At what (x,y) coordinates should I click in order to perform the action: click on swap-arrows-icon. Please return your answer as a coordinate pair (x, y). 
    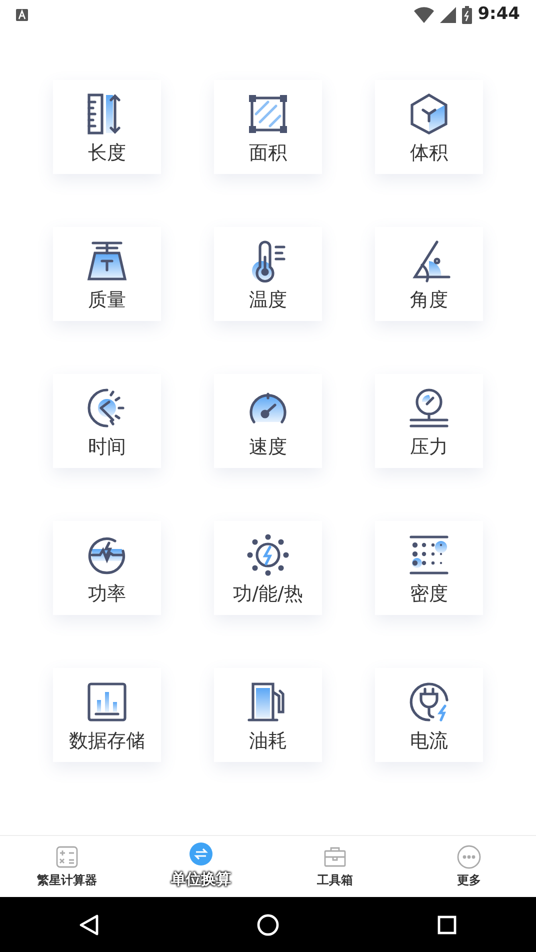
    Looking at the image, I should click on (201, 854).